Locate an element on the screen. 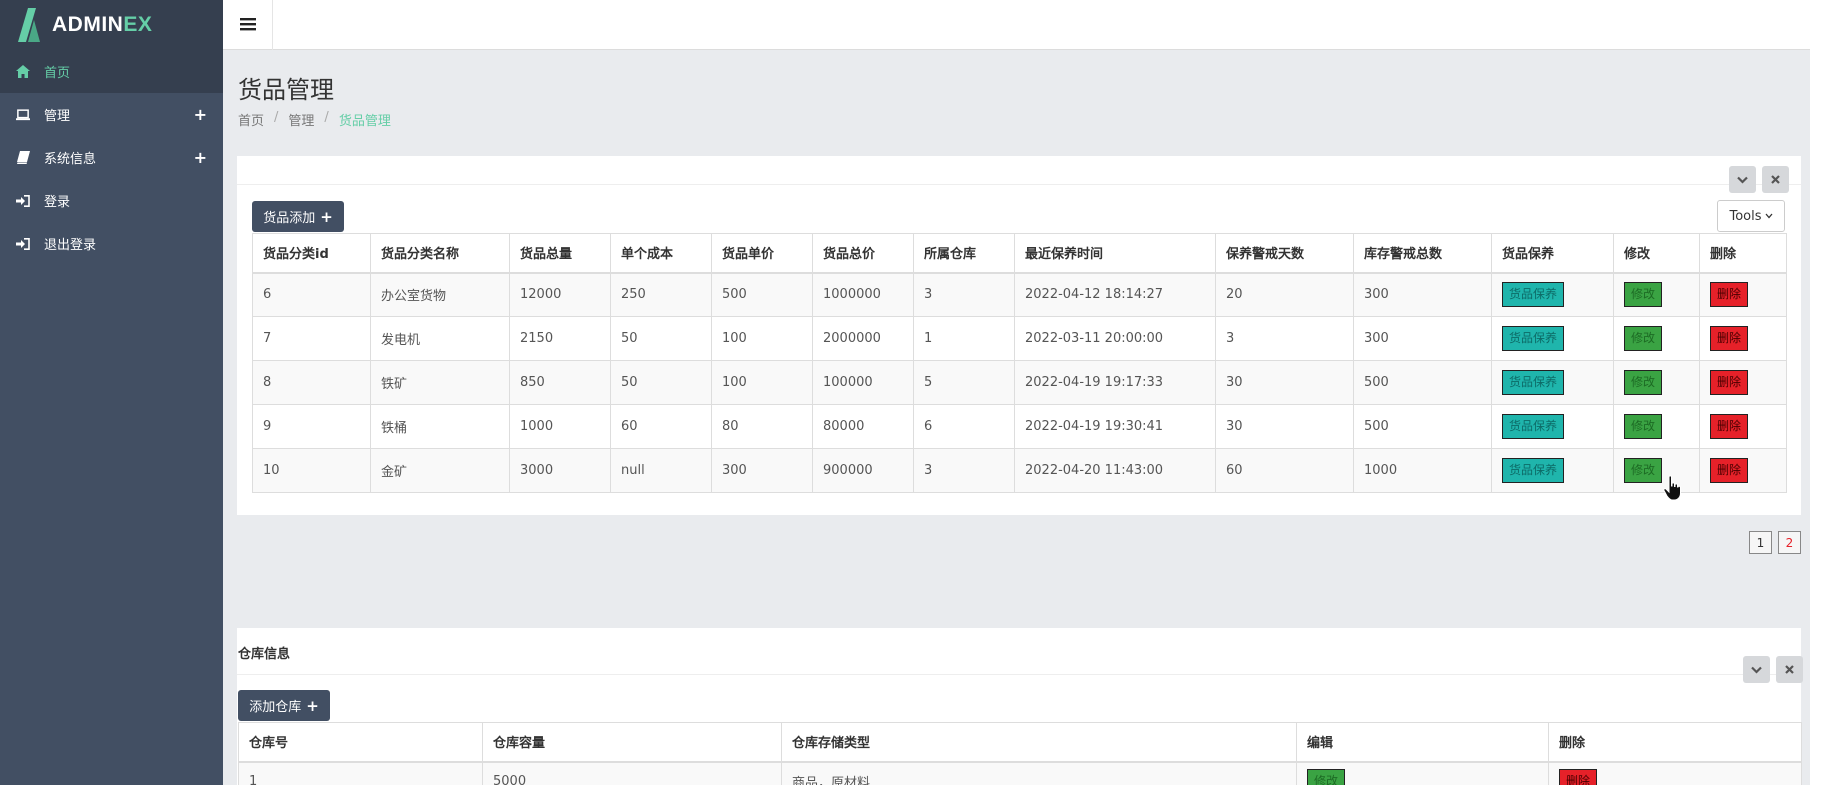 The width and height of the screenshot is (1825, 785). table-cell: 850 is located at coordinates (560, 382).